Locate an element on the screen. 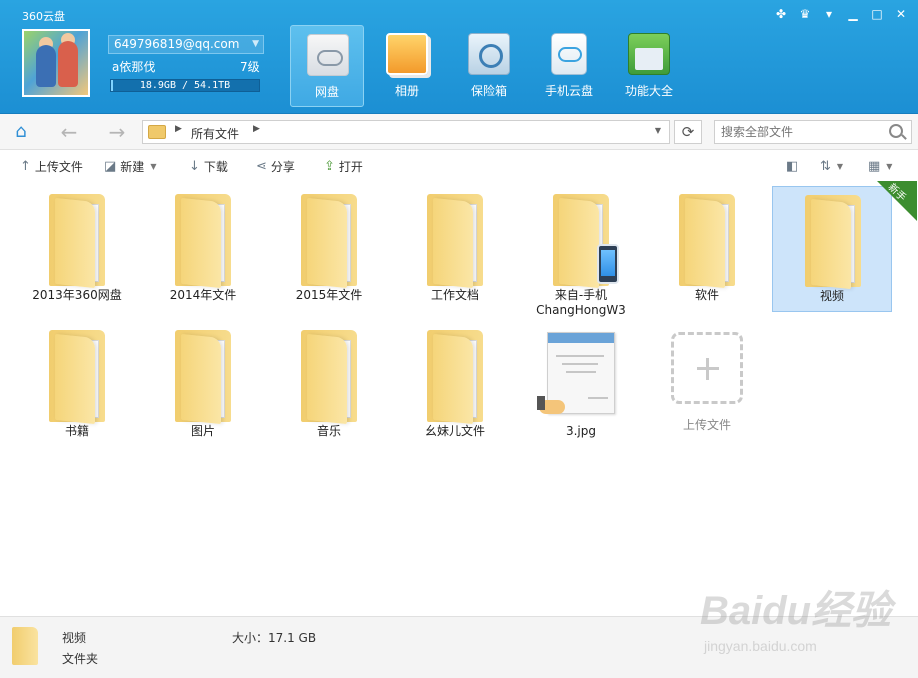 The height and width of the screenshot is (678, 918). photo-album-icon is located at coordinates (407, 54).